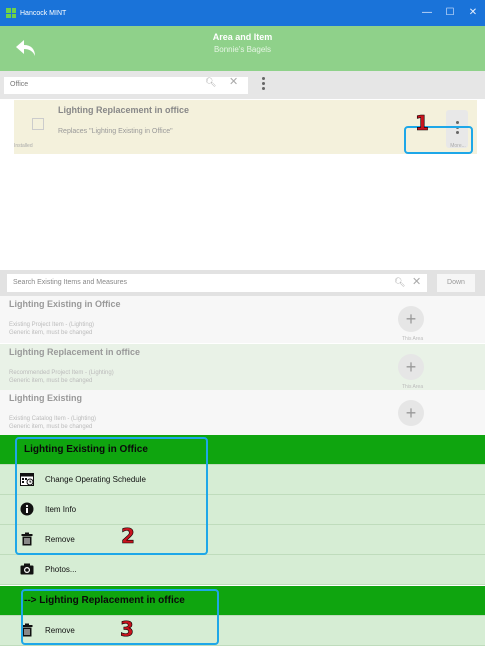 The height and width of the screenshot is (646, 485). Describe the element at coordinates (127, 629) in the screenshot. I see `annotation-number-3: 3` at that location.